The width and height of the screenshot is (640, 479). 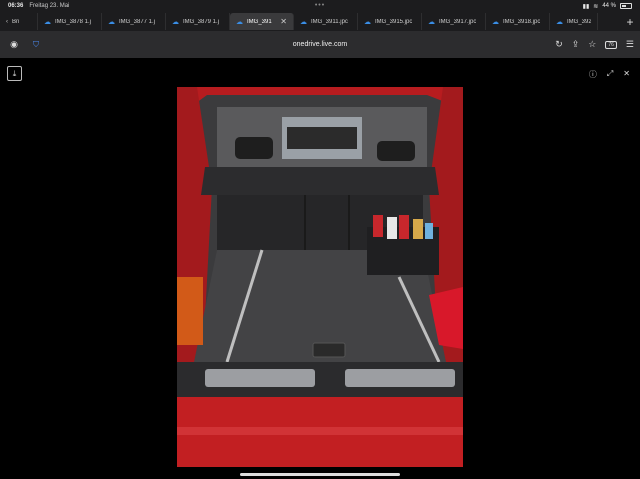 What do you see at coordinates (579, 21) in the screenshot?
I see `tab-label: IMG_3920` at bounding box center [579, 21].